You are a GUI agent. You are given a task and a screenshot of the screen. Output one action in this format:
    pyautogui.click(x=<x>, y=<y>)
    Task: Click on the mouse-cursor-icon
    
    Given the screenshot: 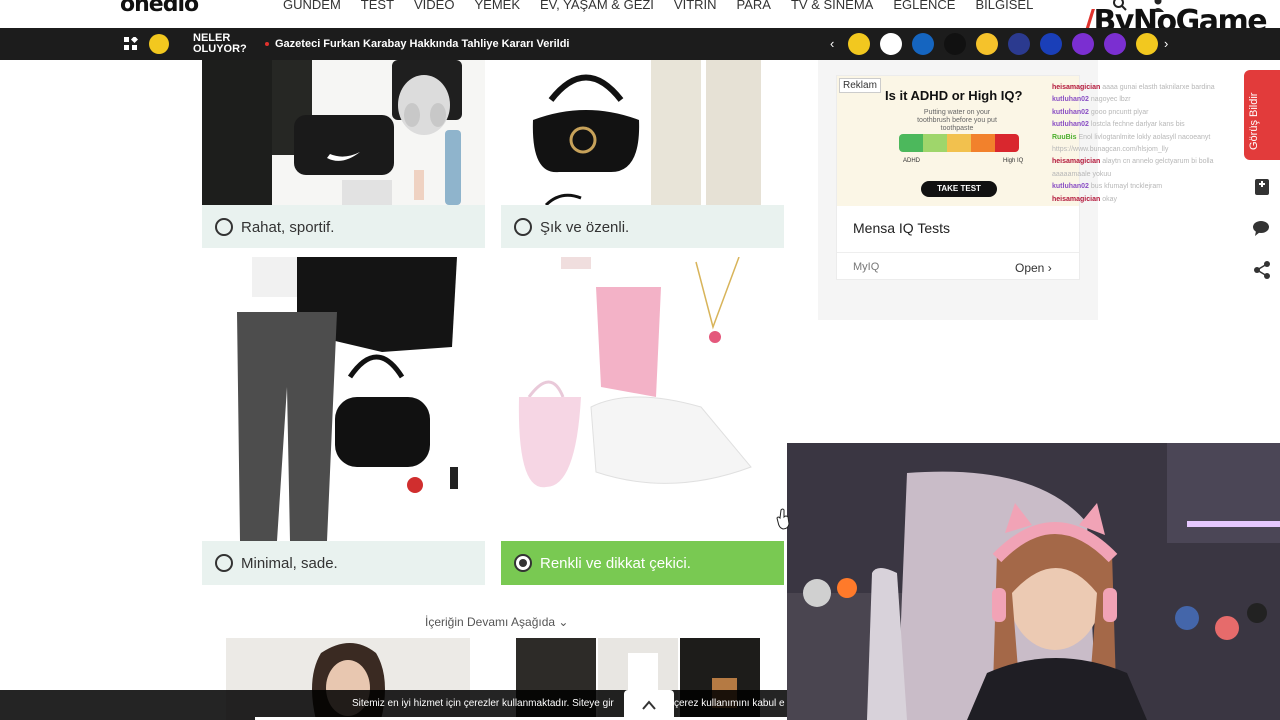 What is the action you would take?
    pyautogui.click(x=783, y=519)
    